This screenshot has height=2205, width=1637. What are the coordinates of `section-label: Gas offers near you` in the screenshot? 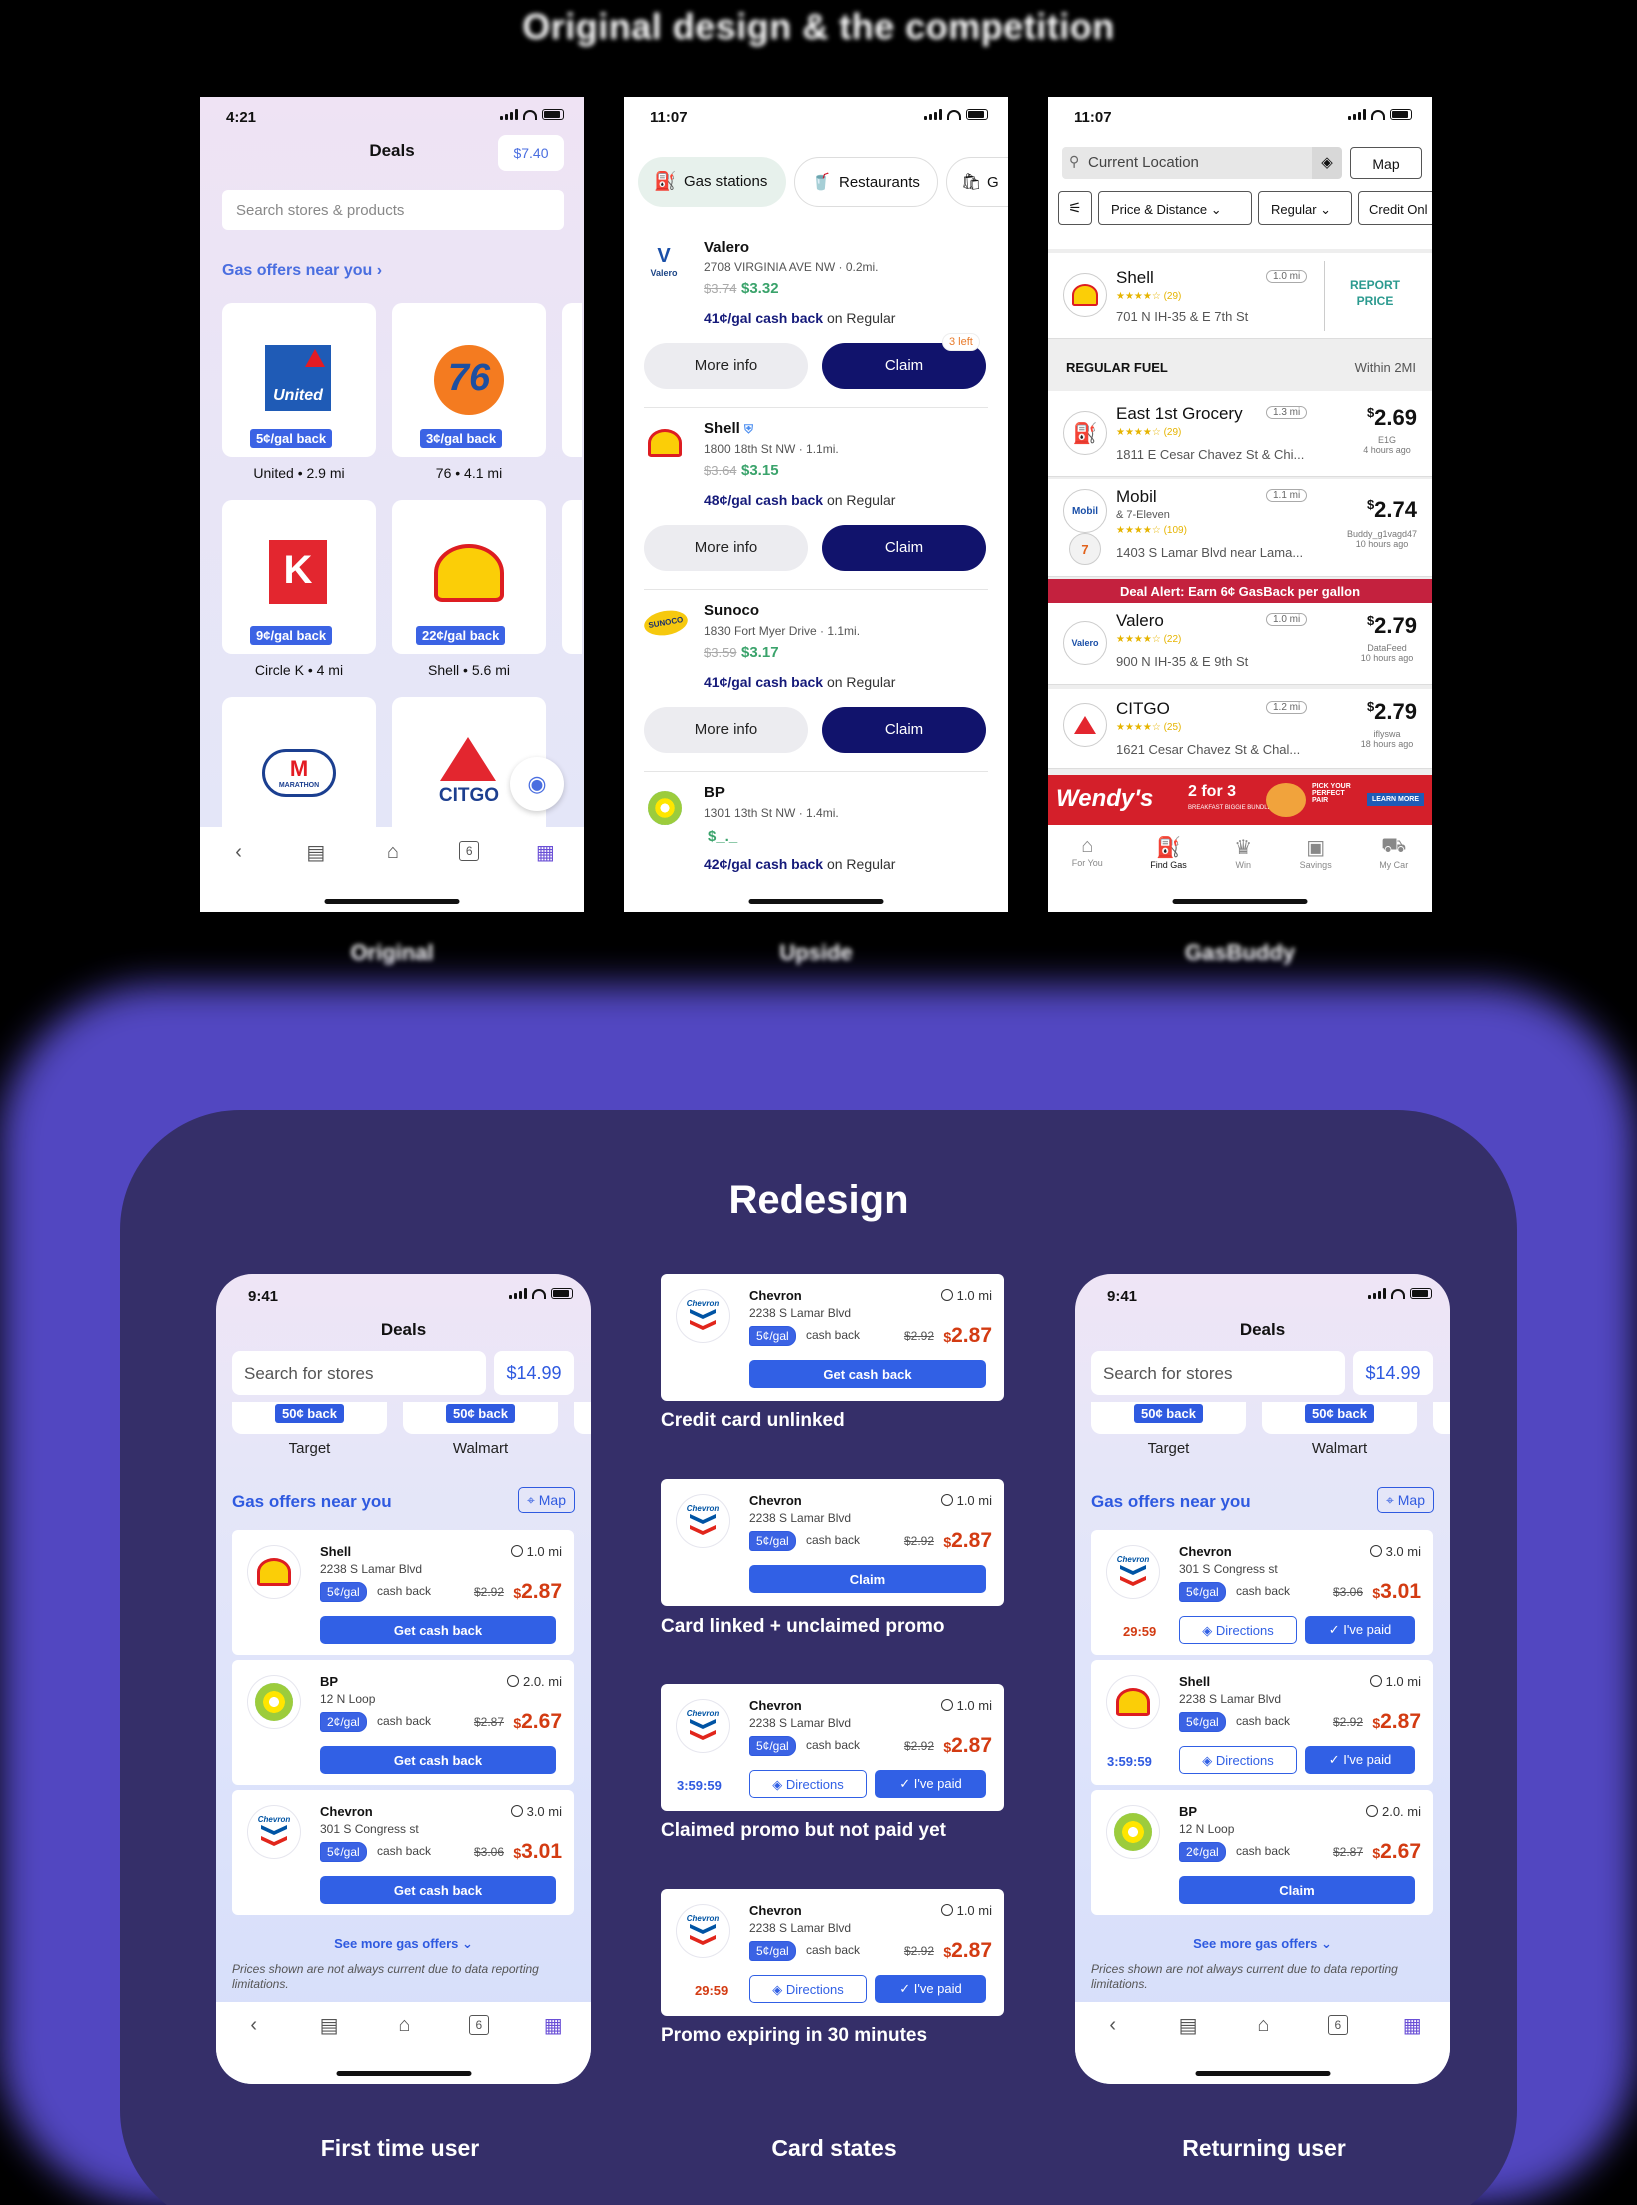 It's located at (297, 270).